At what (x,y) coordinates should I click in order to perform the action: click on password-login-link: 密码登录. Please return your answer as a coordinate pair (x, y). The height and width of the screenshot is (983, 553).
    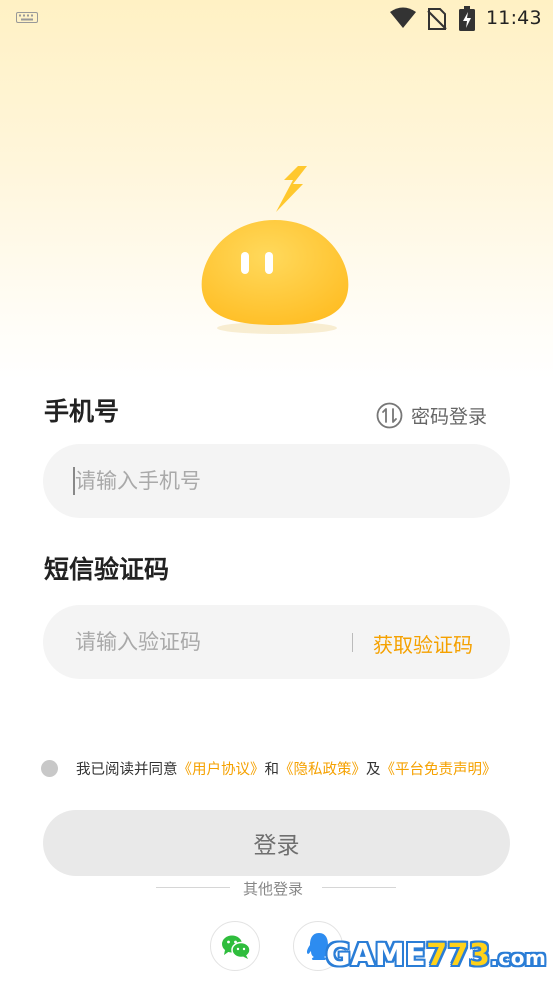
    Looking at the image, I should click on (431, 415).